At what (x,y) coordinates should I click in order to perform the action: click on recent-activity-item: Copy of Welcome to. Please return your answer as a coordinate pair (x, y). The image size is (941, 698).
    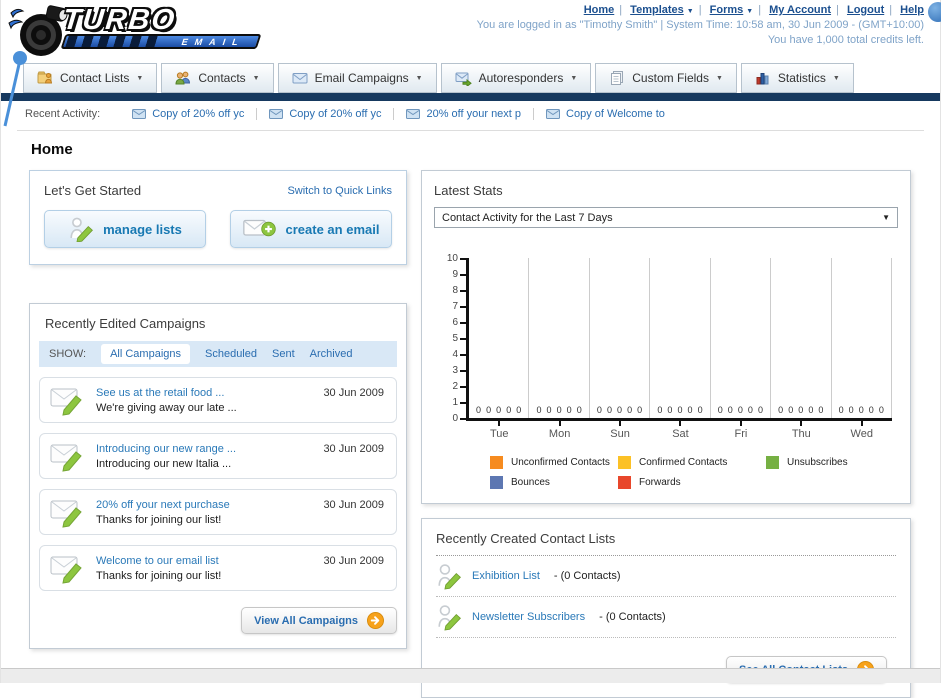
    Looking at the image, I should click on (605, 114).